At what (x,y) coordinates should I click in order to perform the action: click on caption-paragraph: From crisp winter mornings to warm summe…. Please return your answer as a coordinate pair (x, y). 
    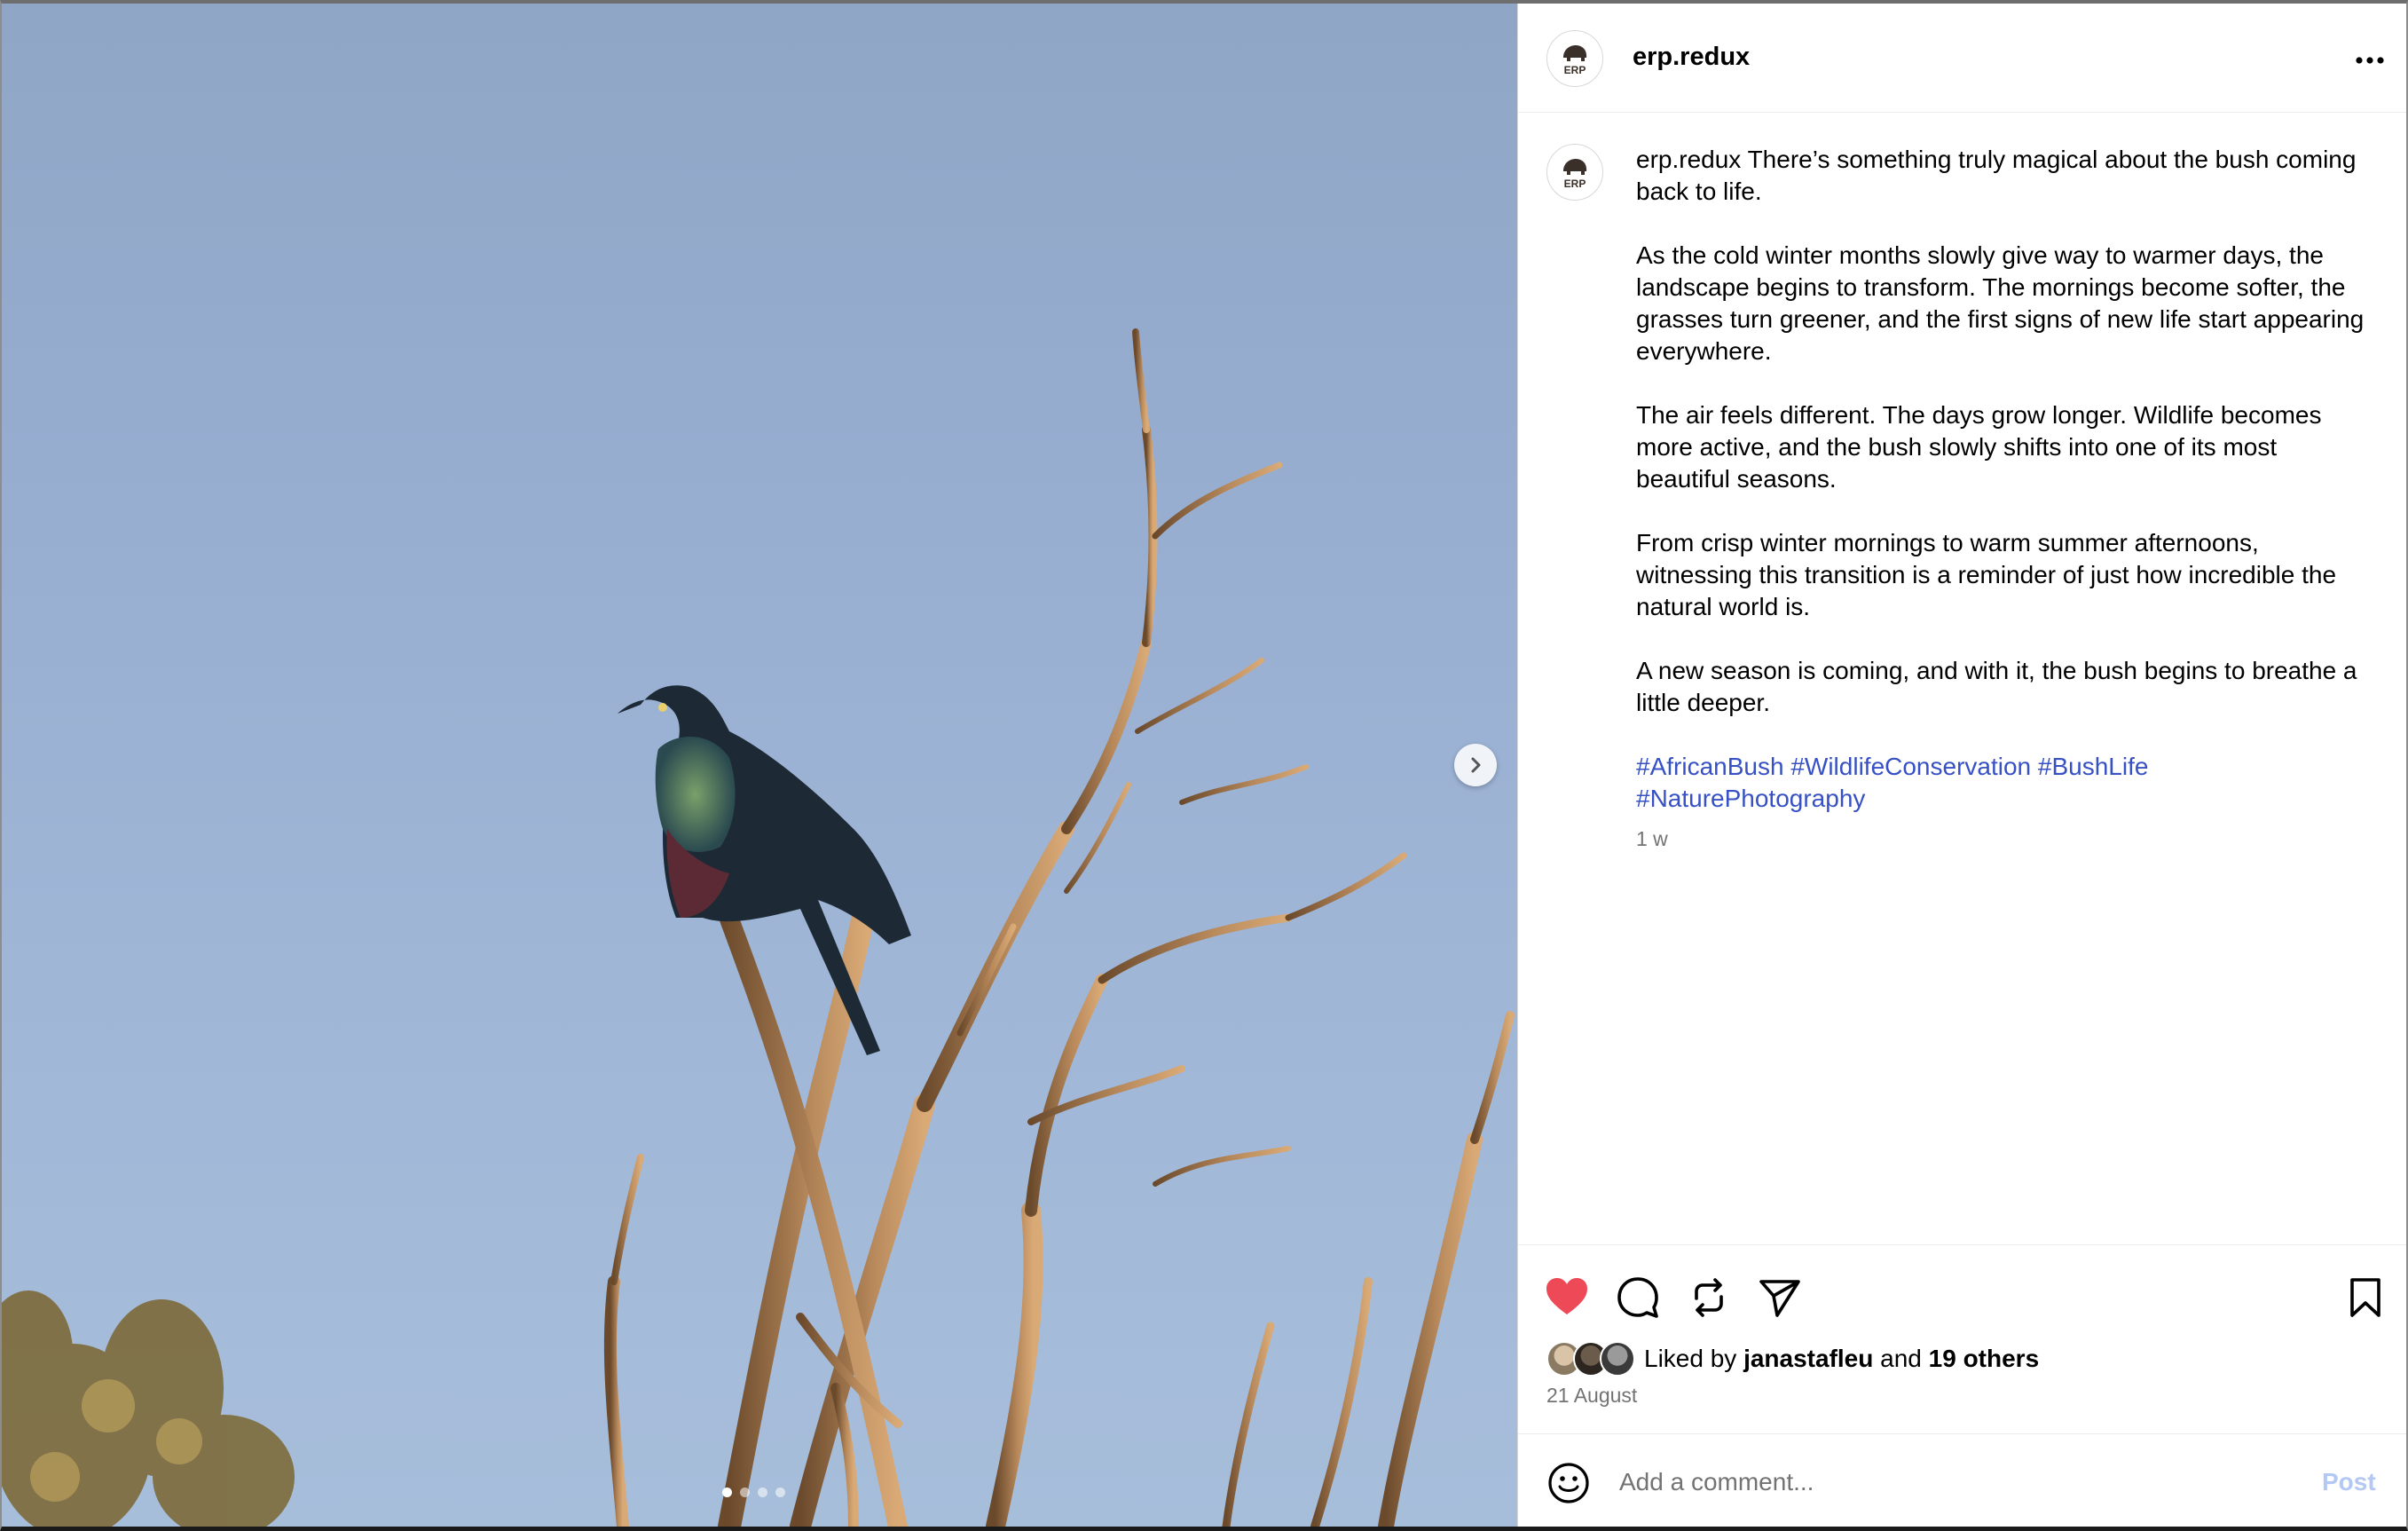
    Looking at the image, I should click on (1986, 574).